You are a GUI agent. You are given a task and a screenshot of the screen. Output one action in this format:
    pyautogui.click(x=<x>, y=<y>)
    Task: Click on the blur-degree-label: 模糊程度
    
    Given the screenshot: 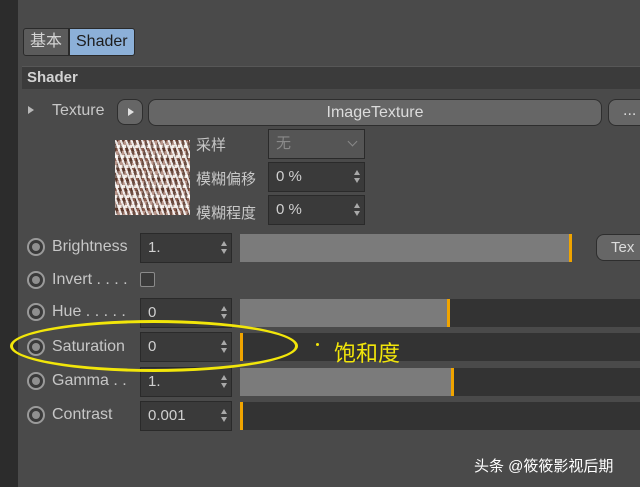 What is the action you would take?
    pyautogui.click(x=226, y=213)
    